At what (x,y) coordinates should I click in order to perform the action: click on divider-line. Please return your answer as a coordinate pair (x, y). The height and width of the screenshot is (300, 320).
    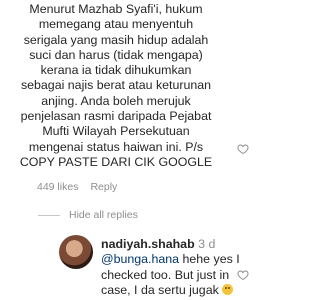
    Looking at the image, I should click on (49, 215).